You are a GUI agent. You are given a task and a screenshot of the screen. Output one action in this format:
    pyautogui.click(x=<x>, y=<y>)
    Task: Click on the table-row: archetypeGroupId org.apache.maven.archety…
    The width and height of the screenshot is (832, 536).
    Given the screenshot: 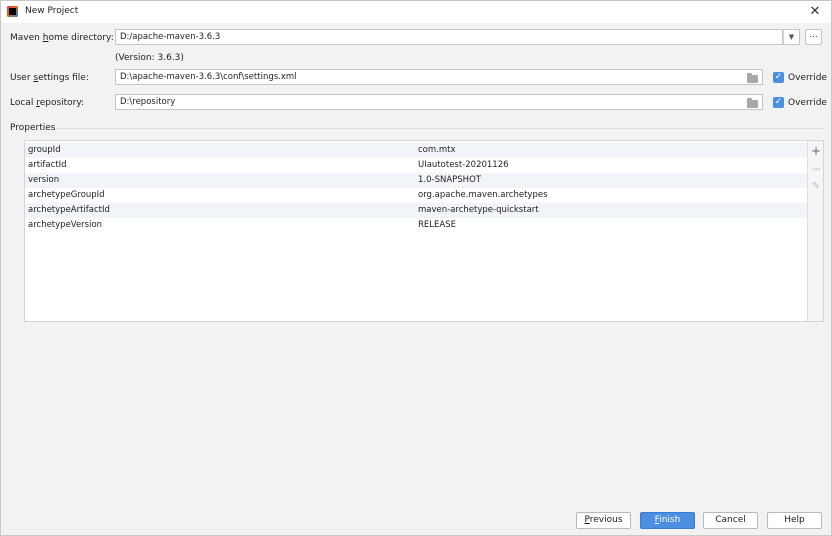 What is the action you would take?
    pyautogui.click(x=416, y=195)
    